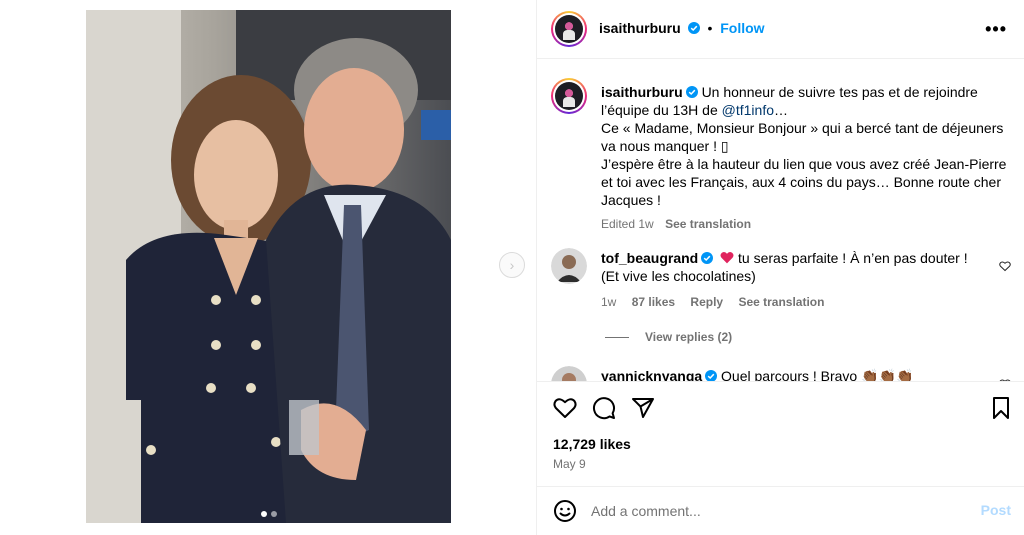 The height and width of the screenshot is (535, 1024). I want to click on caption-meta: Edited 1w See translation, so click(807, 224).